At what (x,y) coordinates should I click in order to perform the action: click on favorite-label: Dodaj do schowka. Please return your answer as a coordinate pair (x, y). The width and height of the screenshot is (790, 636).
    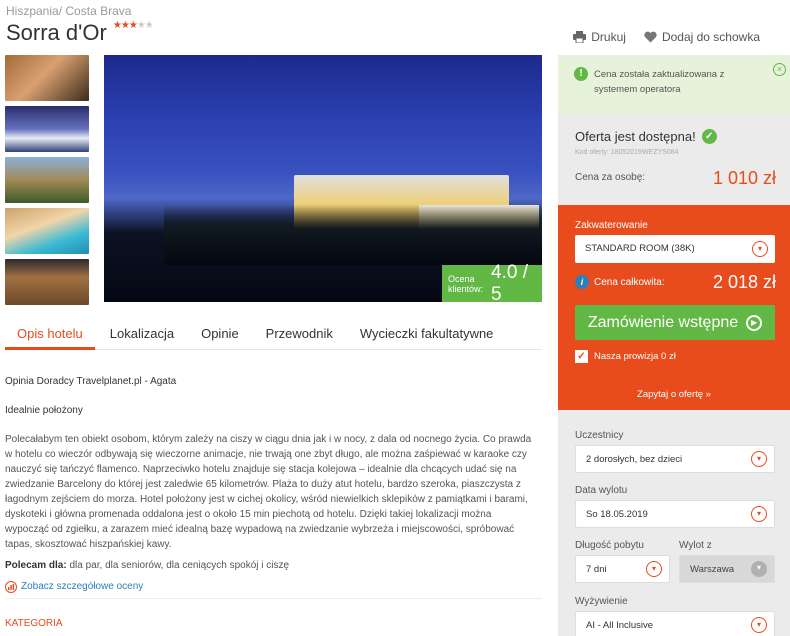
    Looking at the image, I should click on (710, 37).